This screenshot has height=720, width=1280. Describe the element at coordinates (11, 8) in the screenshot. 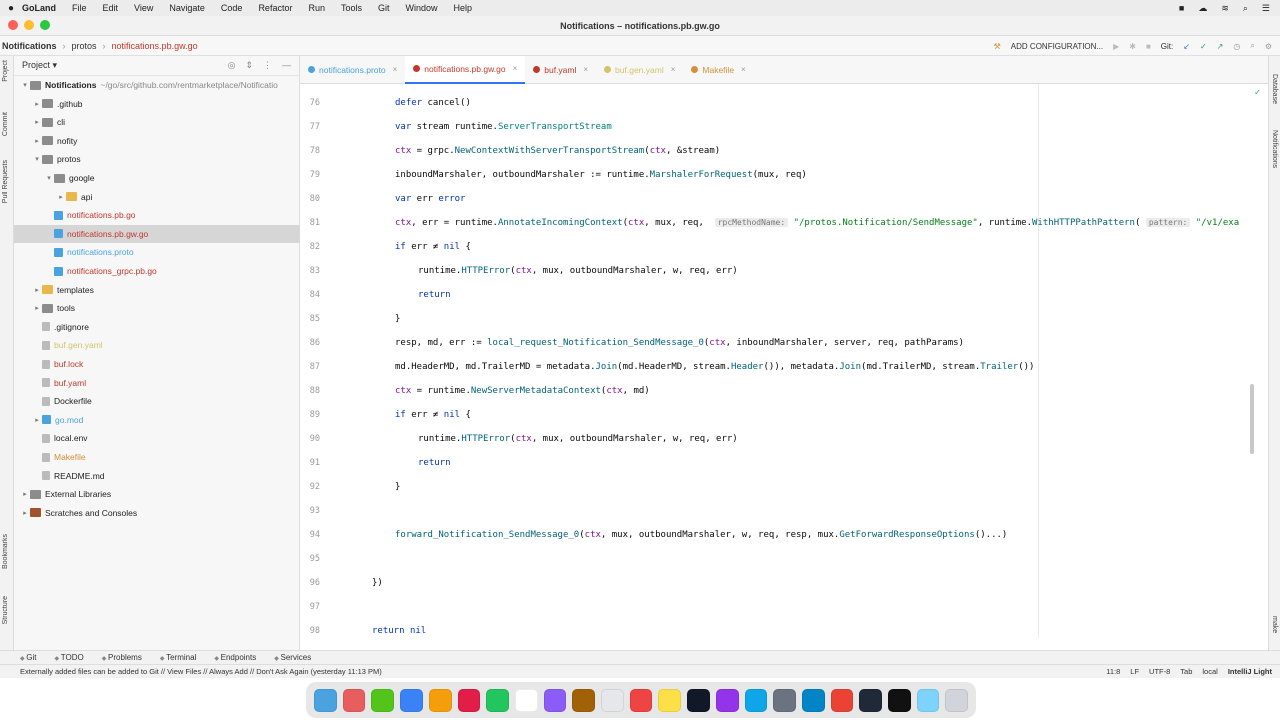

I see `apple-icon: ●` at that location.